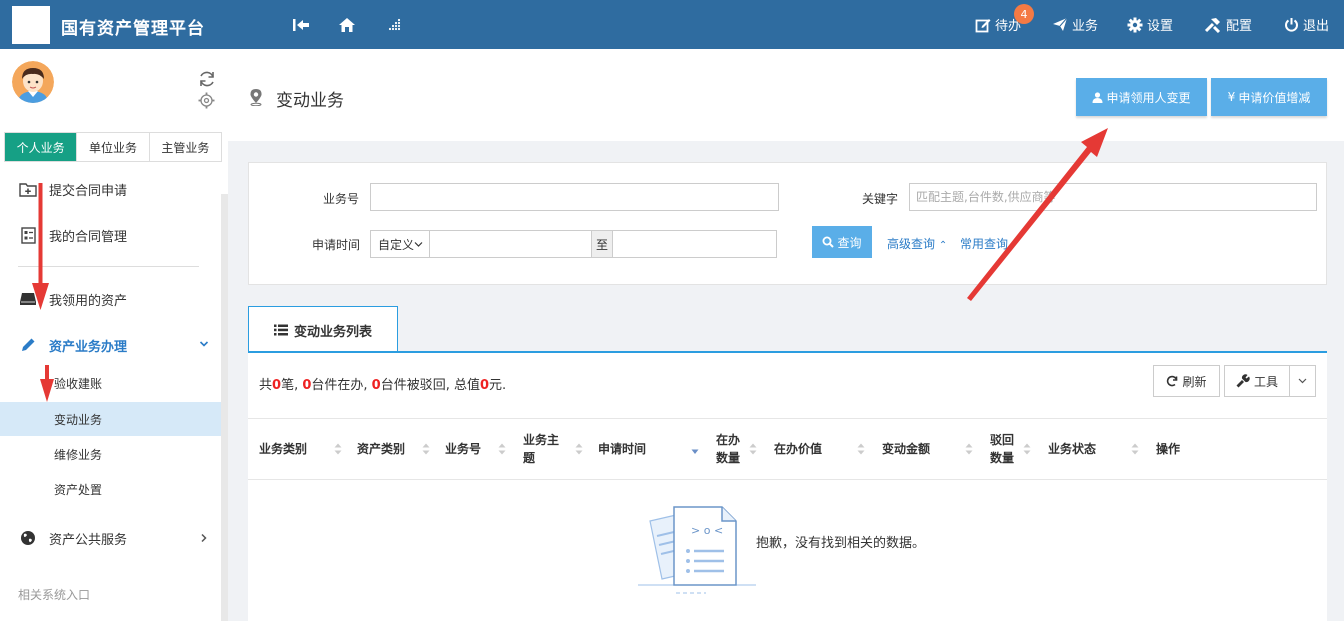 Image resolution: width=1344 pixels, height=621 pixels. I want to click on search-icon, so click(828, 242).